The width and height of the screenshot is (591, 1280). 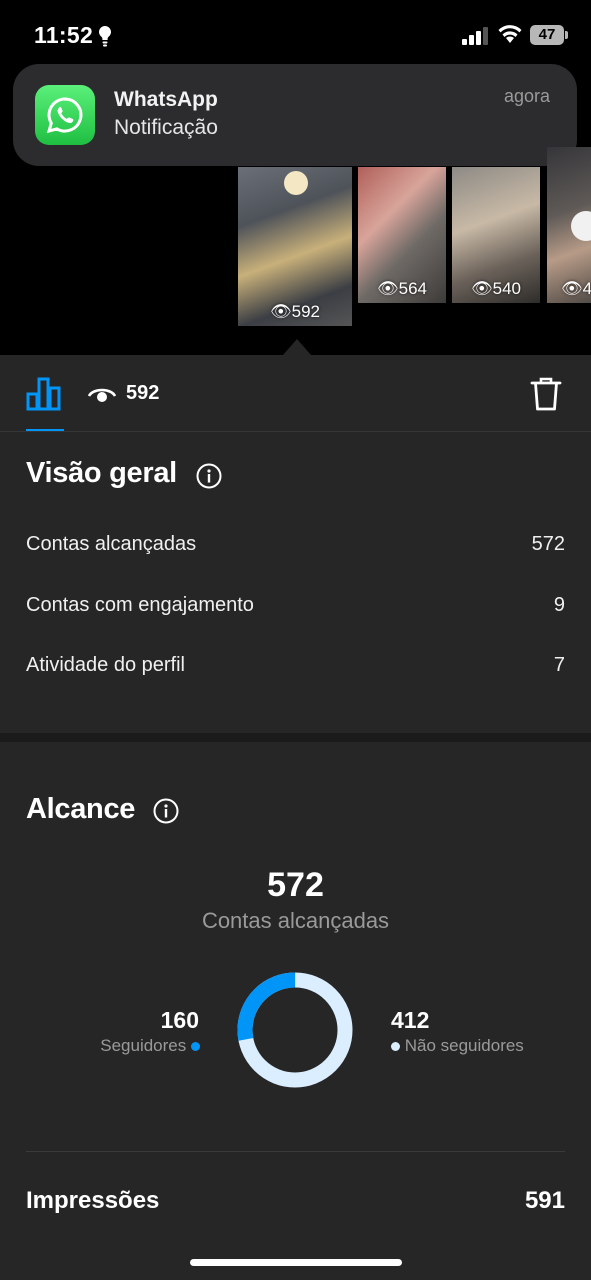 What do you see at coordinates (140, 605) in the screenshot?
I see `overview-row-label: Contas com engajamento` at bounding box center [140, 605].